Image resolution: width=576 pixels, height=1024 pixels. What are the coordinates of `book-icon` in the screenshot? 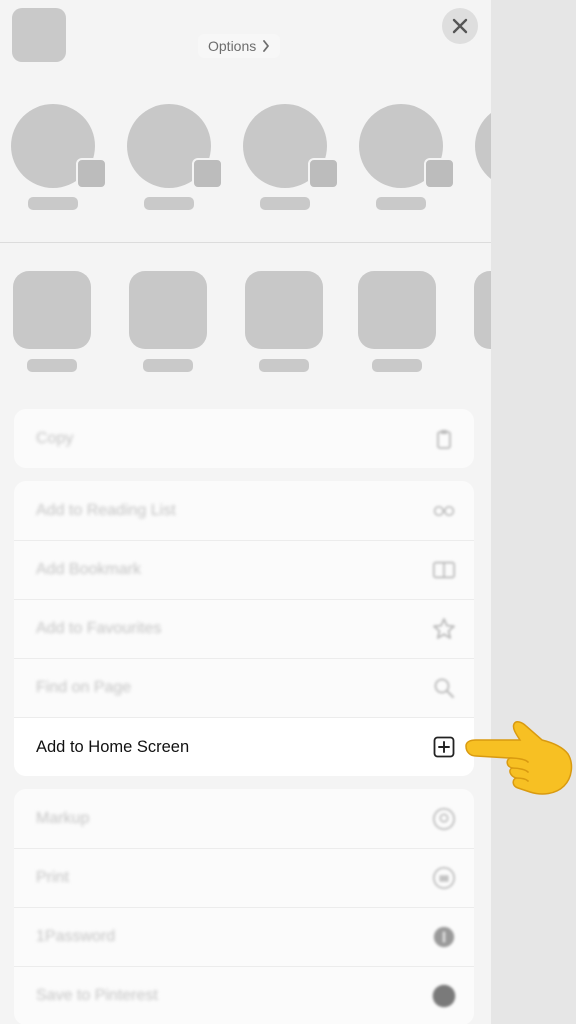 It's located at (444, 570).